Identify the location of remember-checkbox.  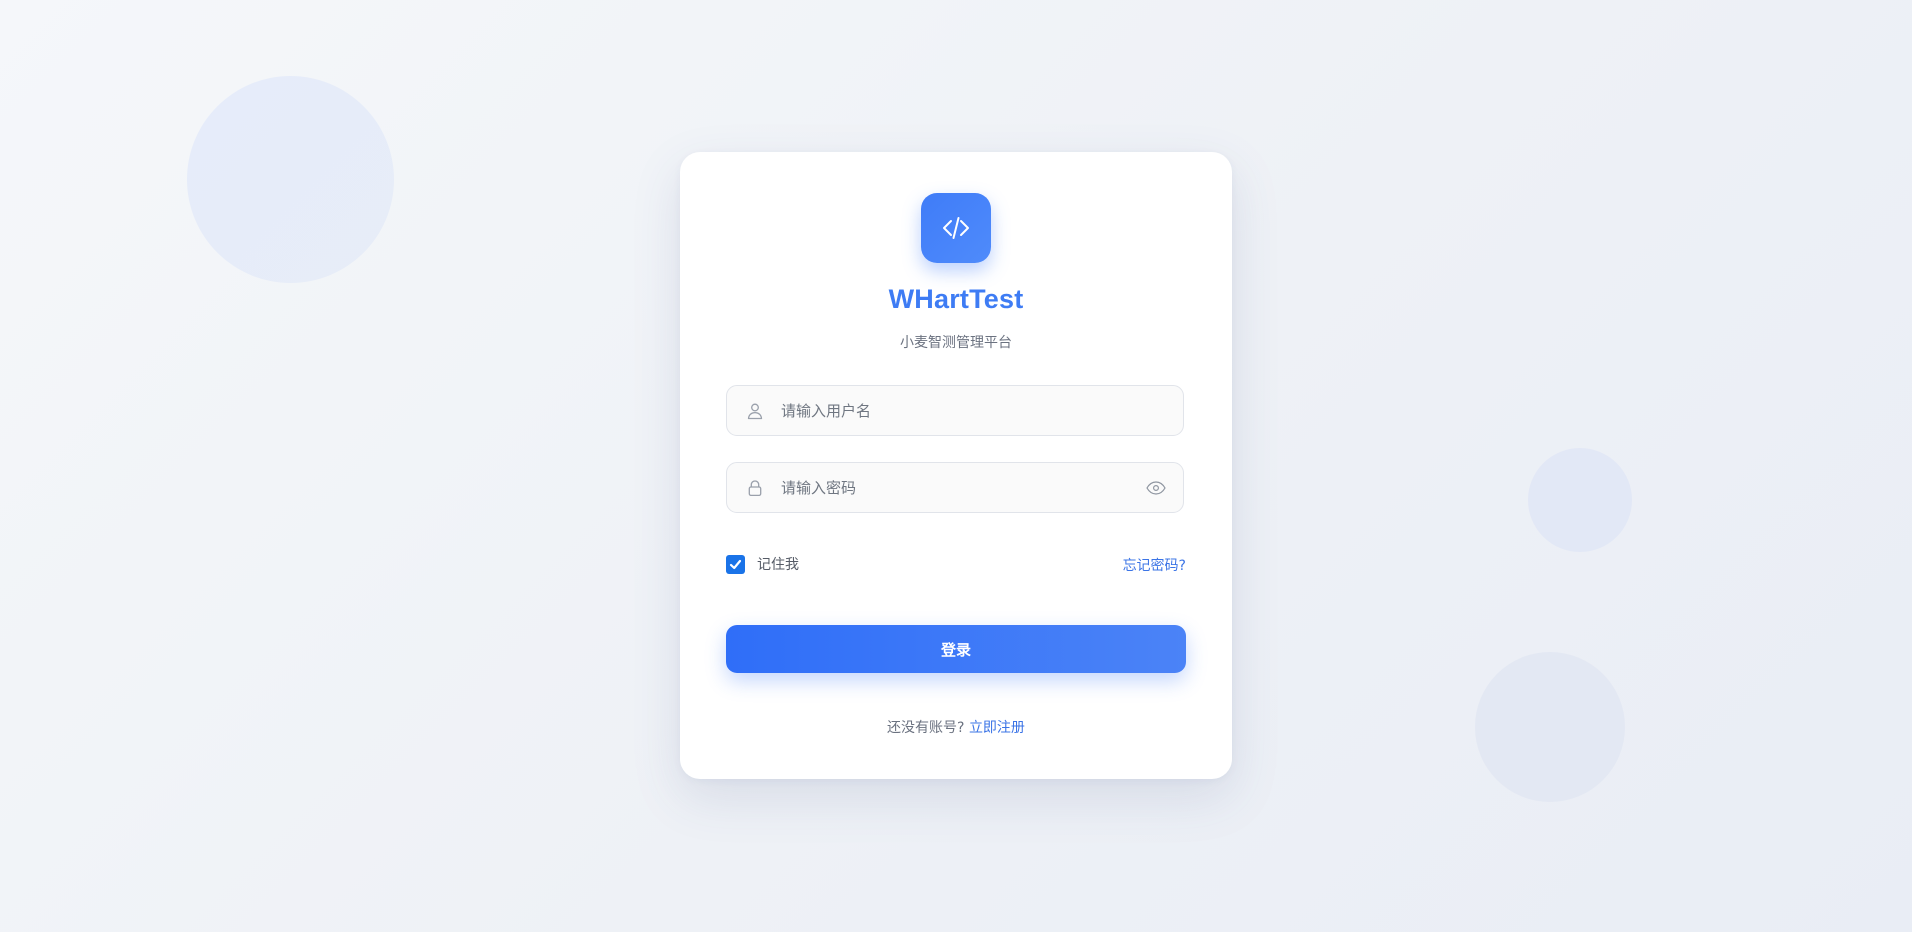
(735, 564).